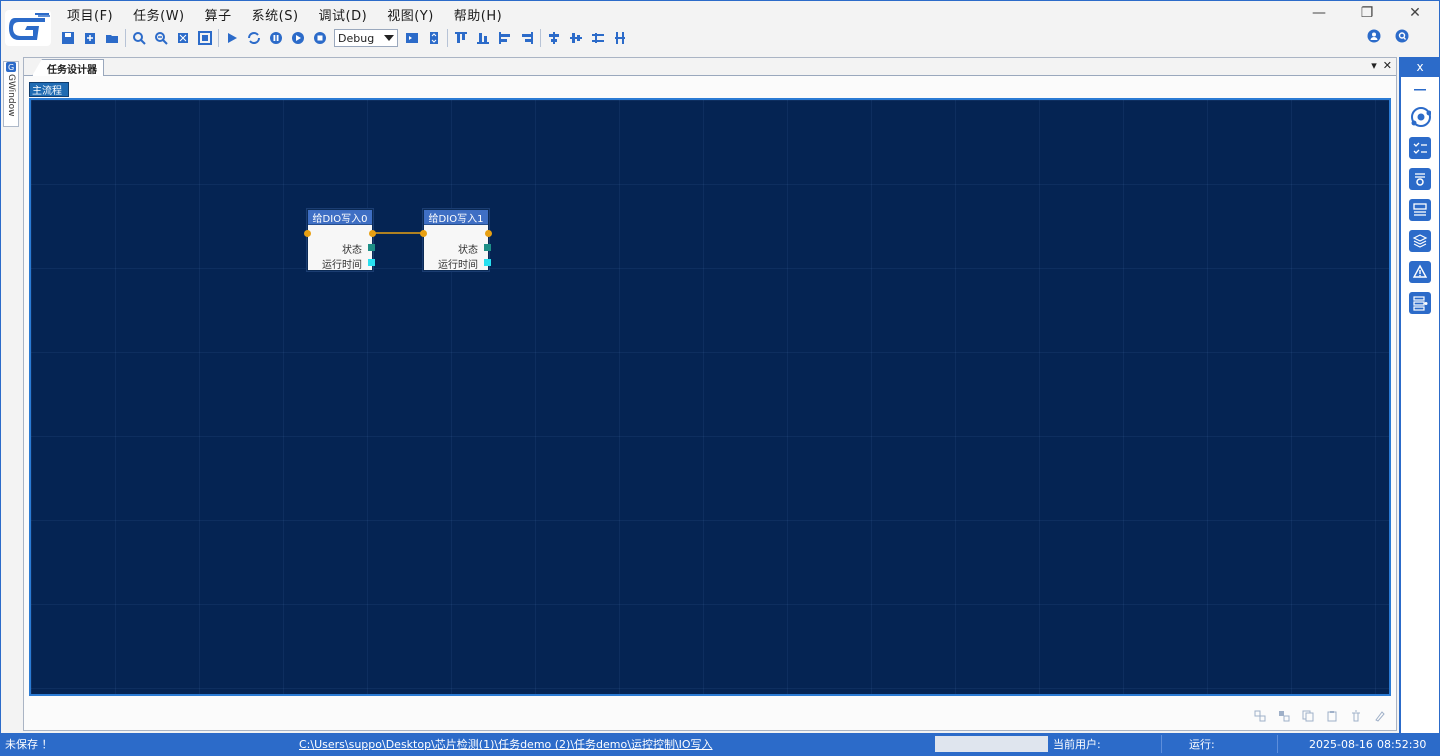  What do you see at coordinates (1381, 65) in the screenshot?
I see `document-tab-controls: ▾ ✕` at bounding box center [1381, 65].